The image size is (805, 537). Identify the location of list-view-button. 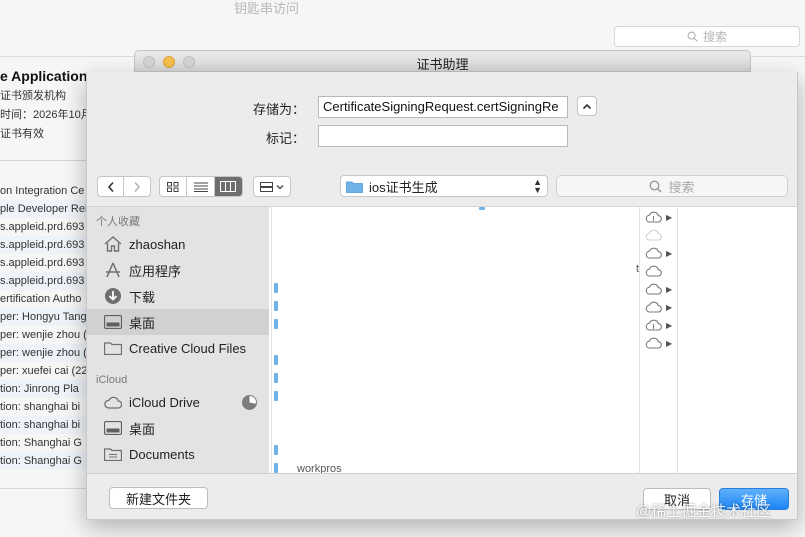
(201, 186).